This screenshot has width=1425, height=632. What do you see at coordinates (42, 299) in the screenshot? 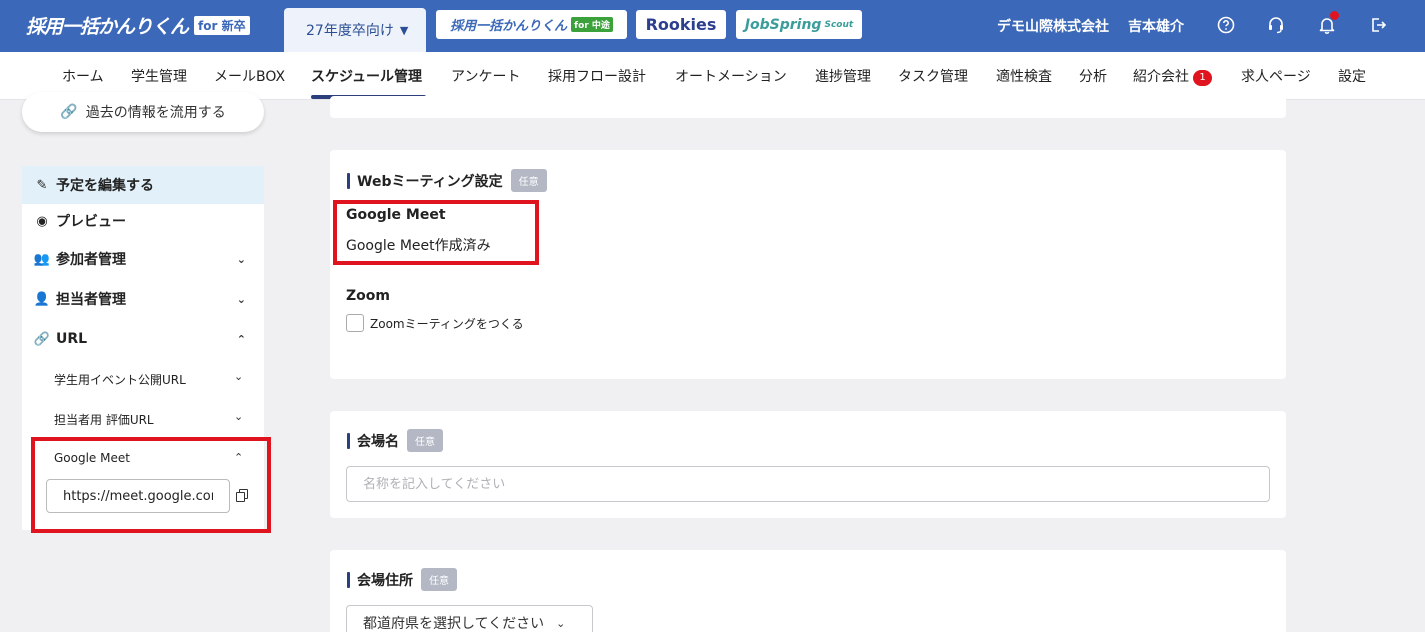
I see `user-group-icon: 👤` at bounding box center [42, 299].